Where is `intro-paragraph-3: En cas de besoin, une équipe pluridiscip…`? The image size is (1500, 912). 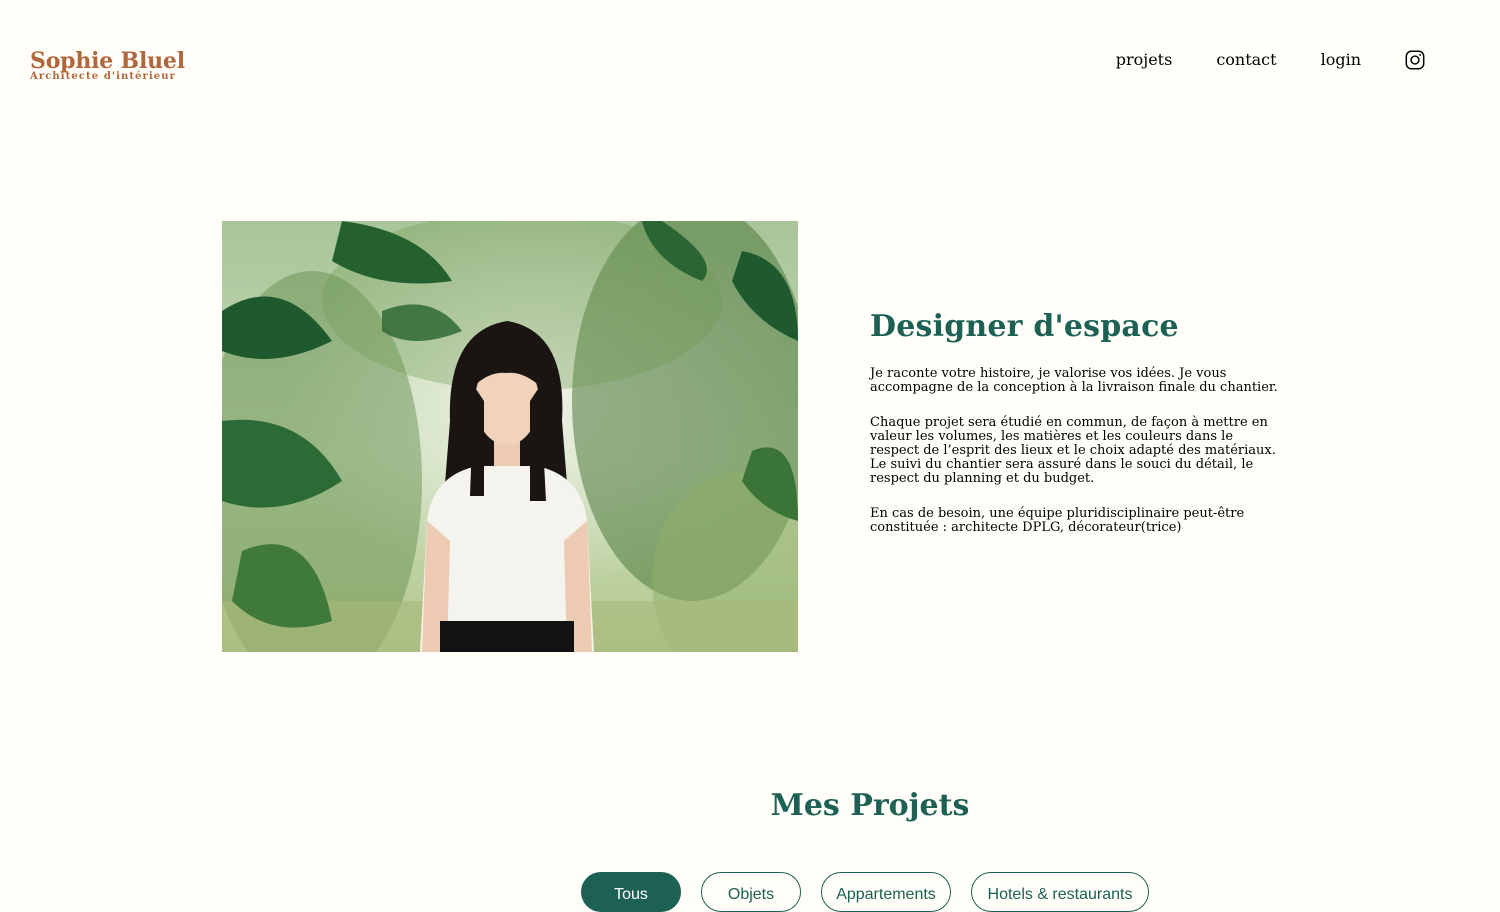 intro-paragraph-3: En cas de besoin, une équipe pluridiscip… is located at coordinates (1057, 520).